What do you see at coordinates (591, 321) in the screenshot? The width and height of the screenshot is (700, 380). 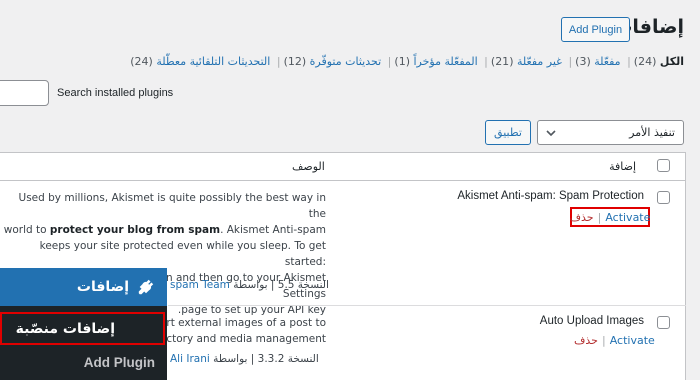 I see `plugin-name-auto-upload: Auto Upload Images` at bounding box center [591, 321].